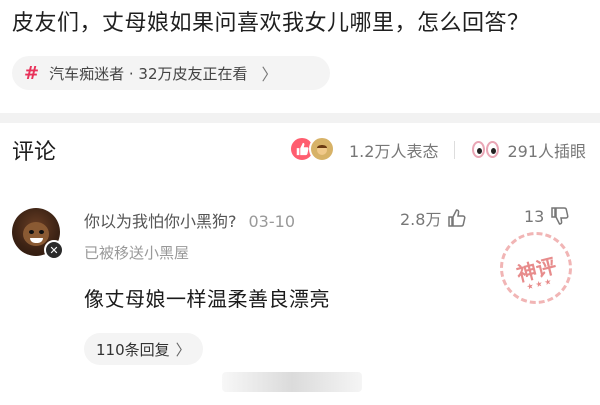 The width and height of the screenshot is (600, 405). Describe the element at coordinates (536, 268) in the screenshot. I see `top-comment-stamp: 神评 ★★★` at that location.